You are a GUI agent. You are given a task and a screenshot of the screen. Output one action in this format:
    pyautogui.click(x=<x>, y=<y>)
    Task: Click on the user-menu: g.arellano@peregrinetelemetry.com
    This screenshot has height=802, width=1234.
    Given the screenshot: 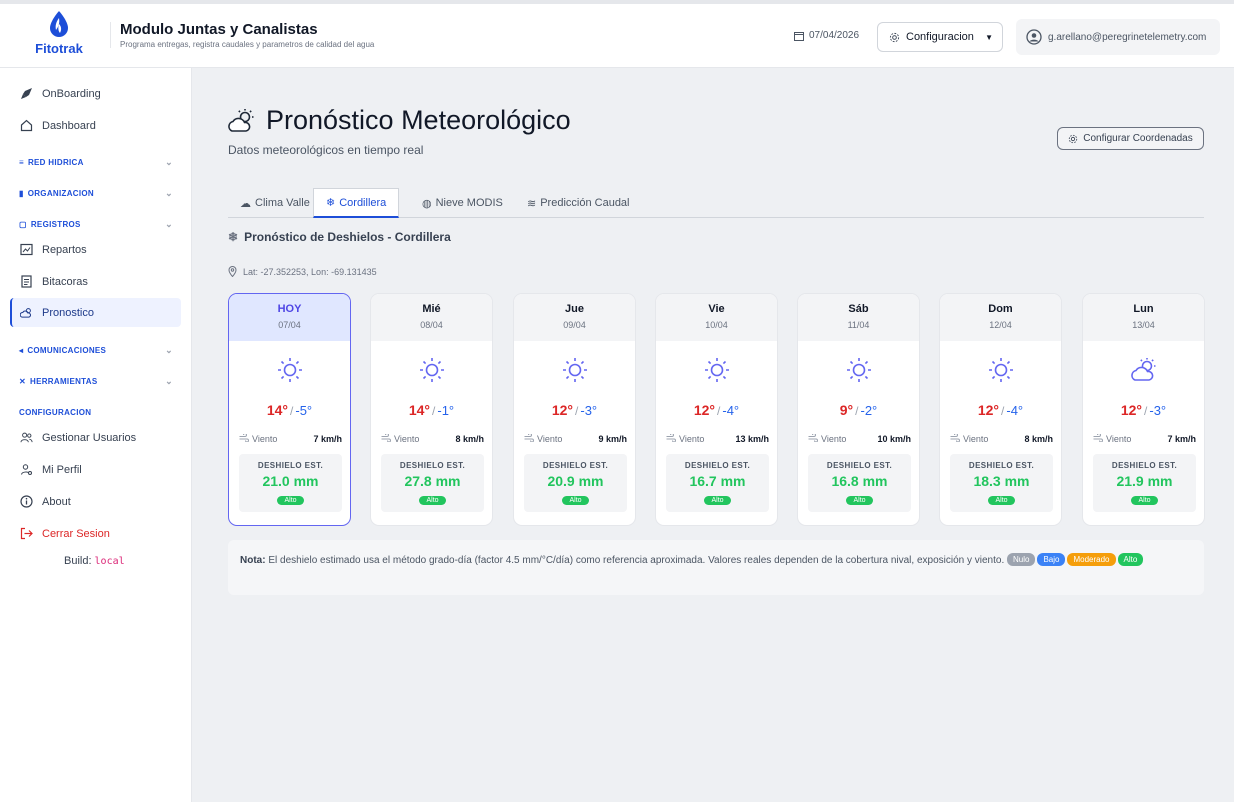 What is the action you would take?
    pyautogui.click(x=1118, y=37)
    